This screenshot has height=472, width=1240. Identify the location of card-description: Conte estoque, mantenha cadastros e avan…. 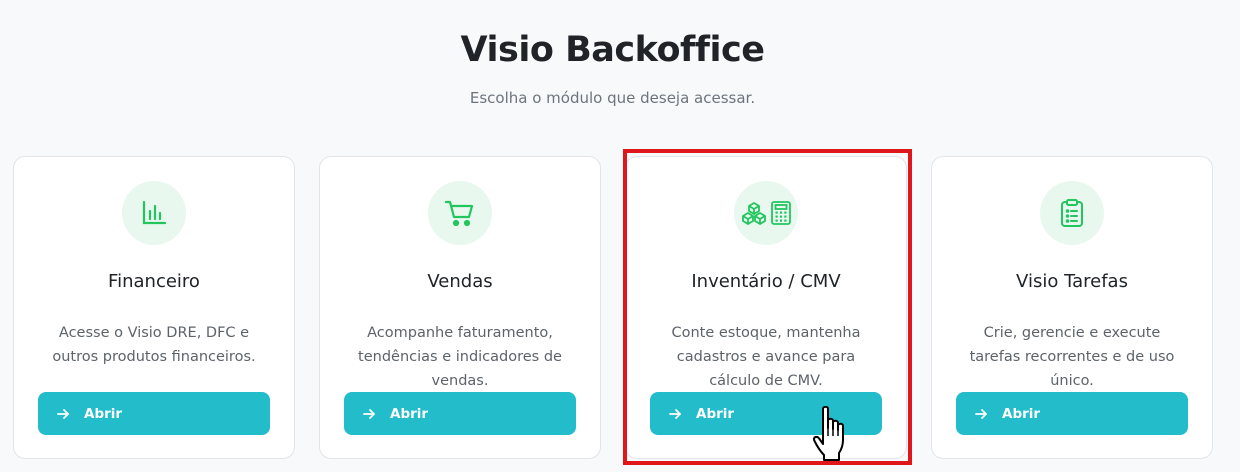
(766, 357).